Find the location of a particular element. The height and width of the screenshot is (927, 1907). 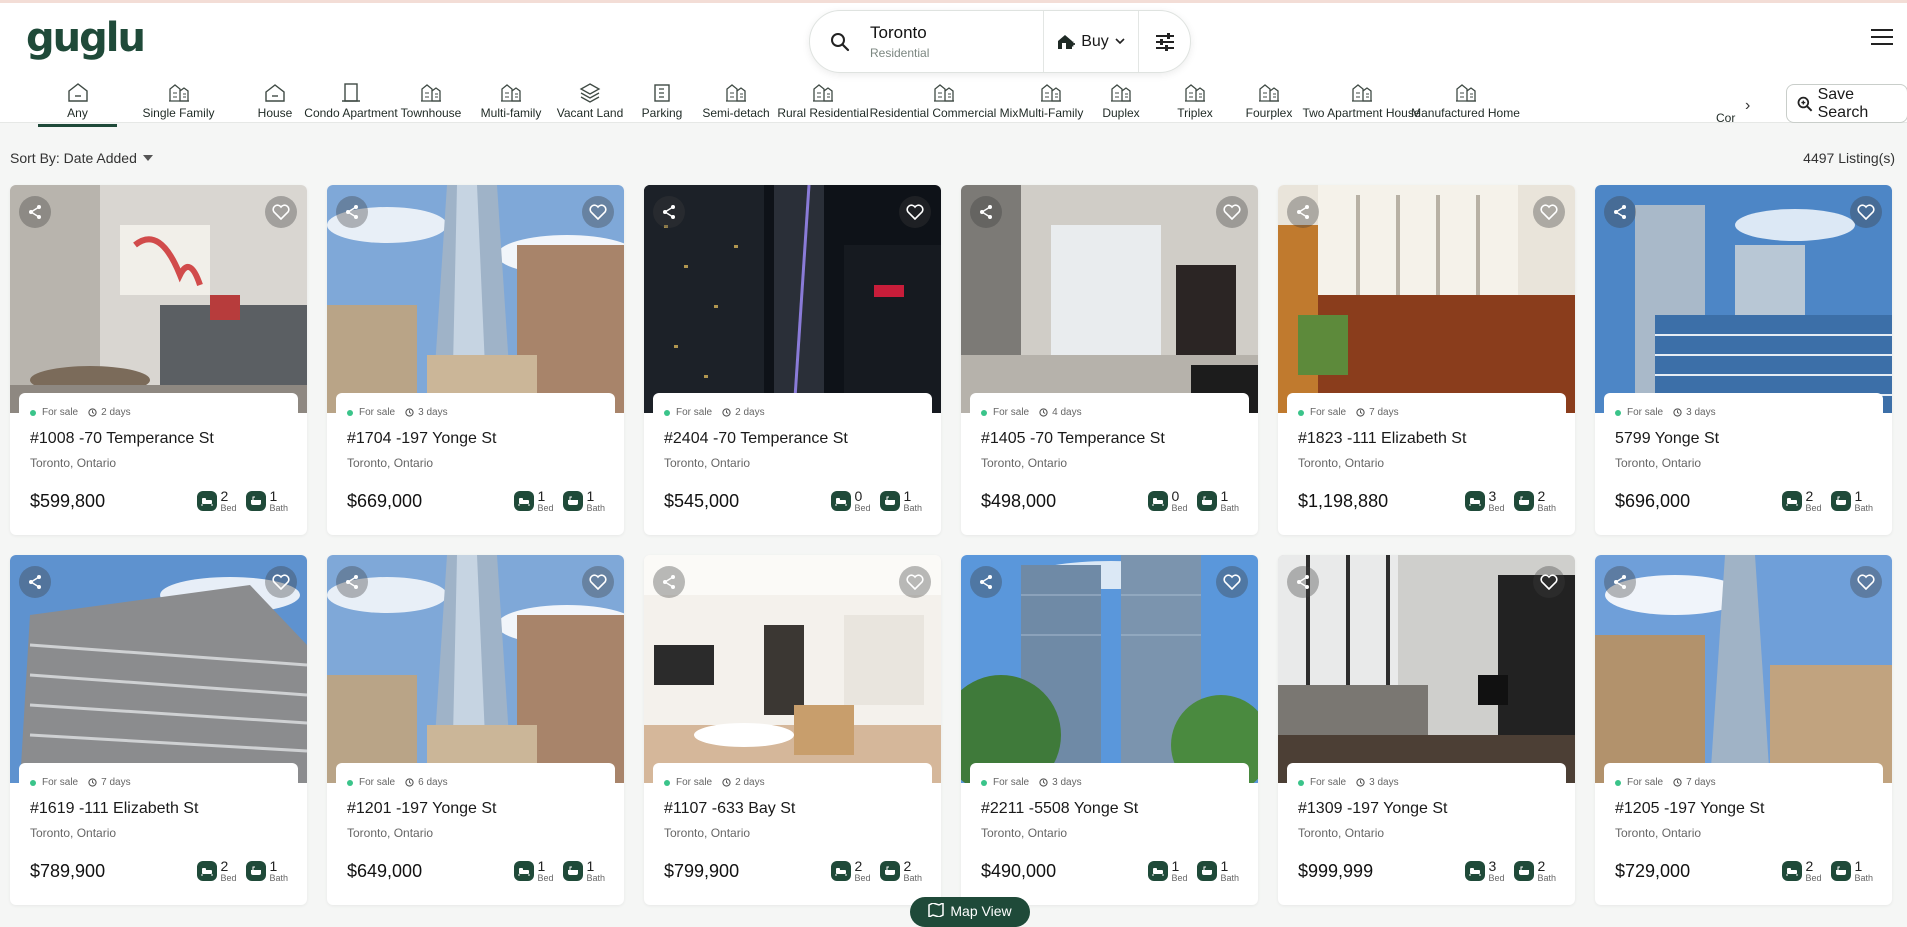

save-search-button: Save Search is located at coordinates (1846, 103).